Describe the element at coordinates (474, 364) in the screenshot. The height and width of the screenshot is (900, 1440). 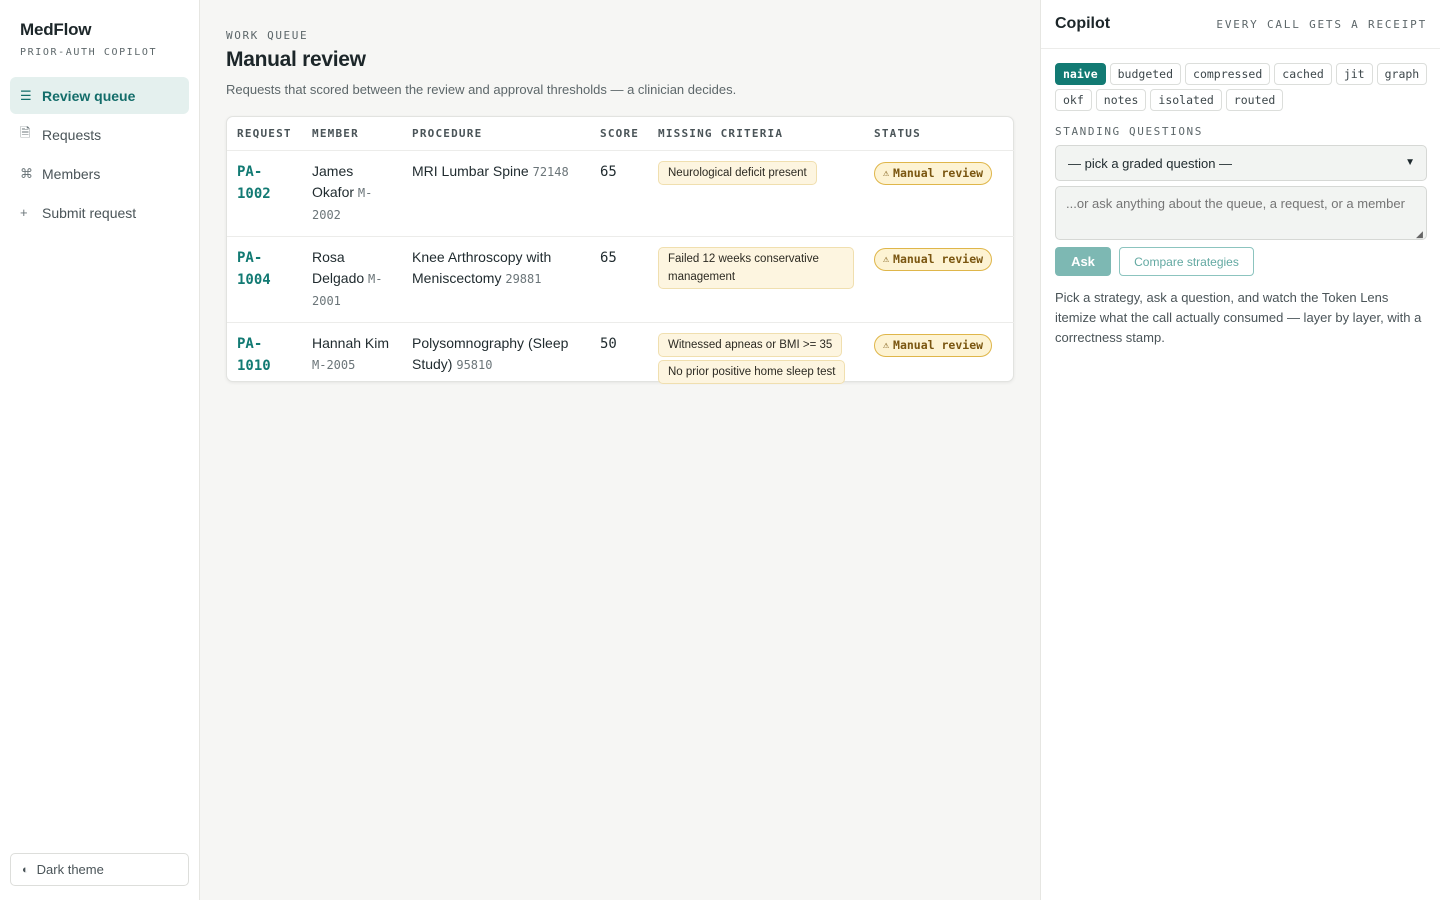
I see `procedure-code: 95810` at that location.